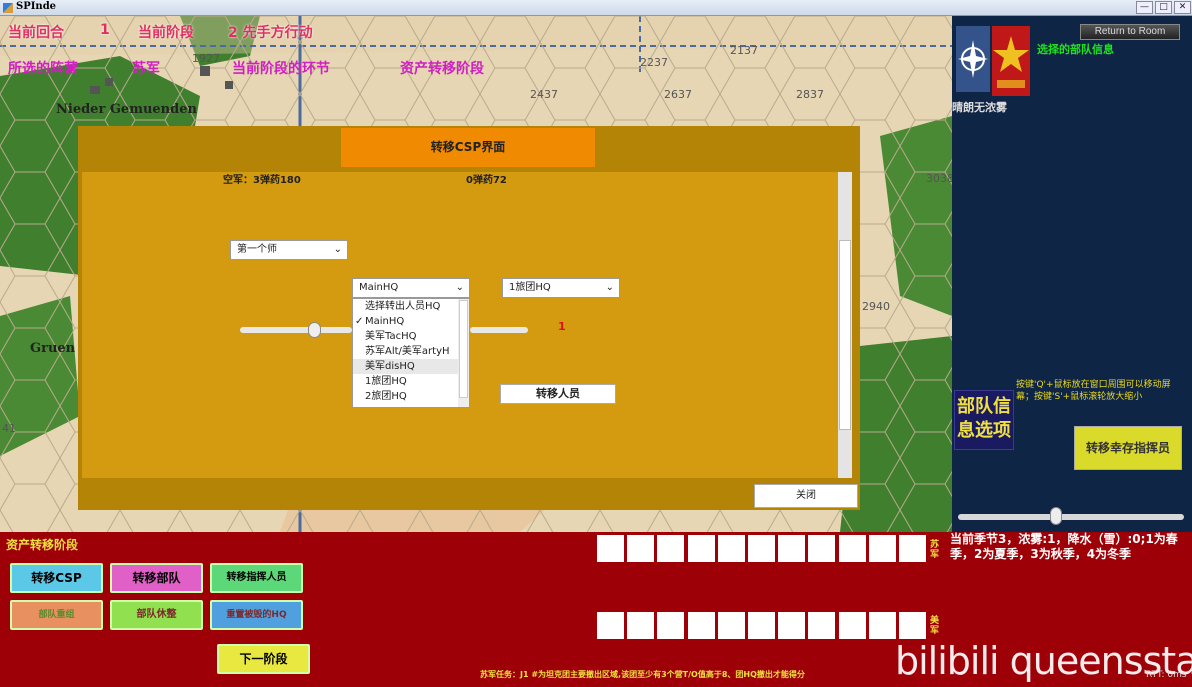 The height and width of the screenshot is (687, 1192). What do you see at coordinates (411, 306) in the screenshot?
I see `dropdown-option: 选择转出人员HQ` at bounding box center [411, 306].